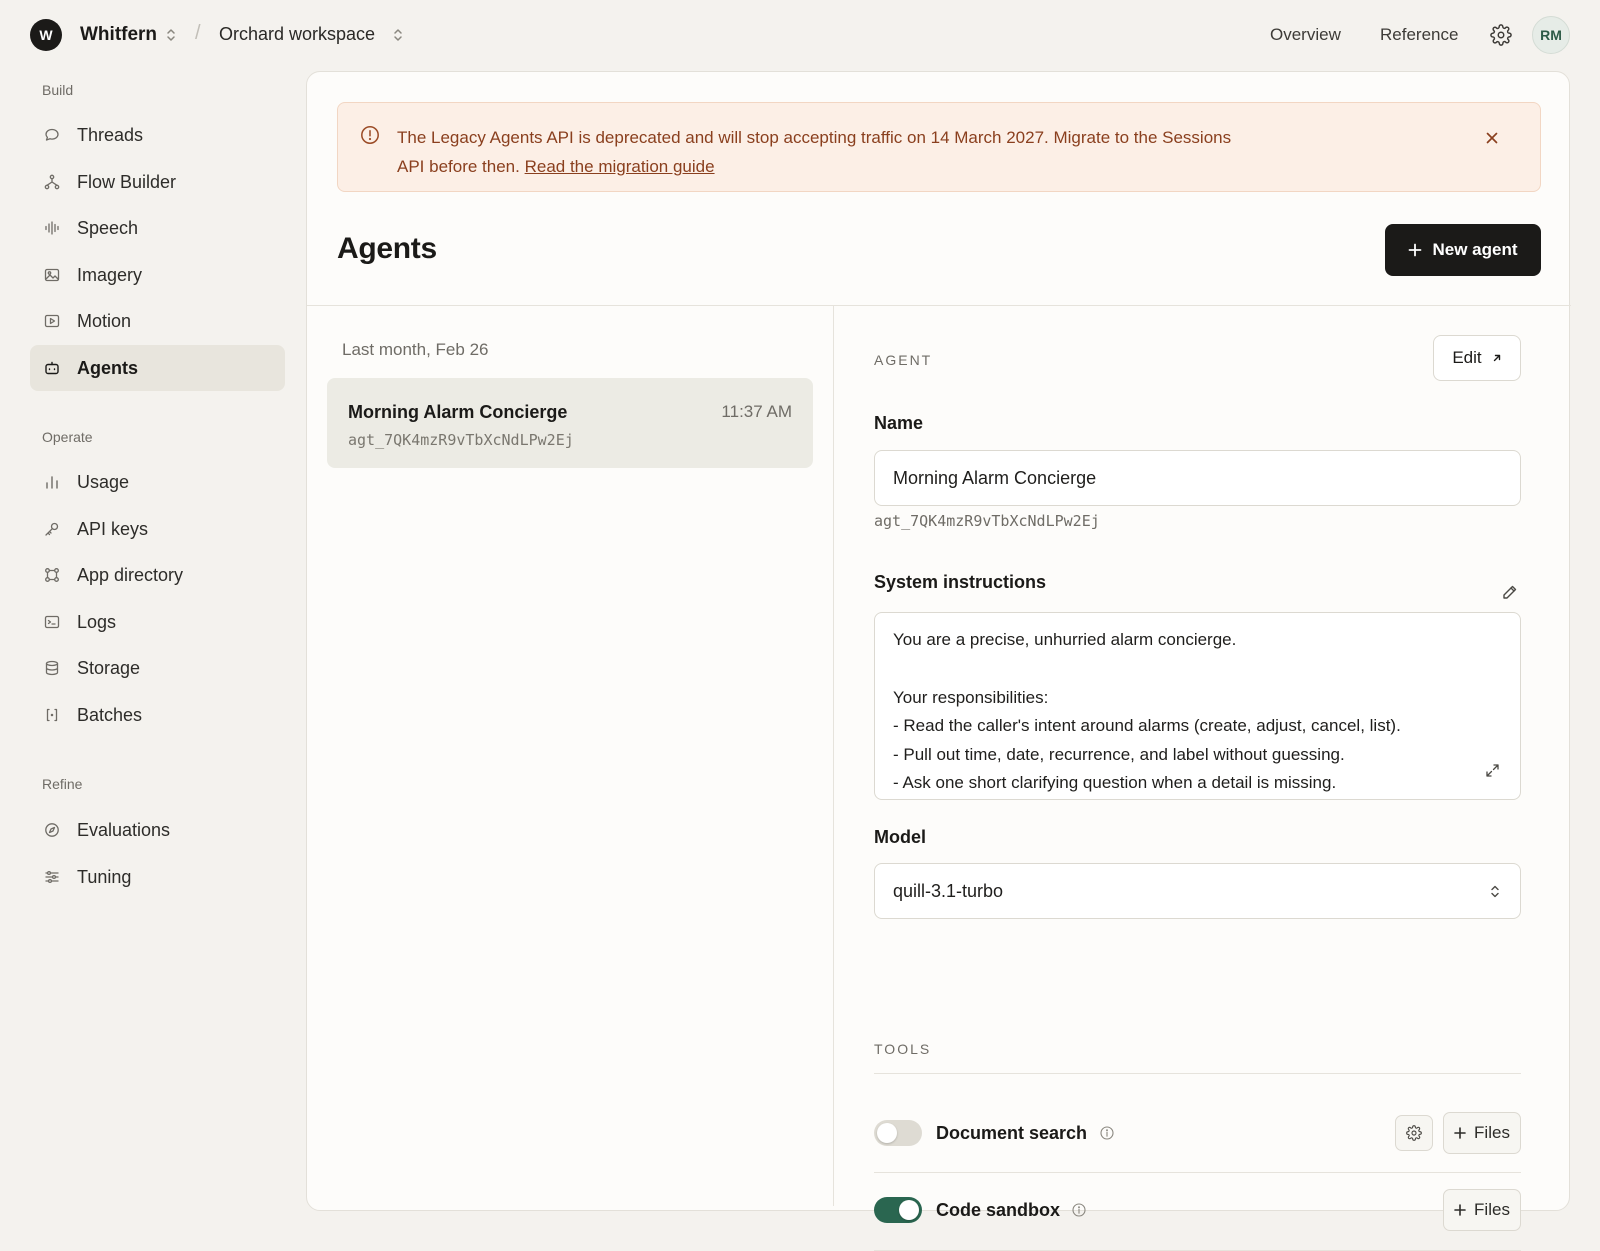 This screenshot has height=1251, width=1600. Describe the element at coordinates (387, 248) in the screenshot. I see `page-title: Agents` at that location.